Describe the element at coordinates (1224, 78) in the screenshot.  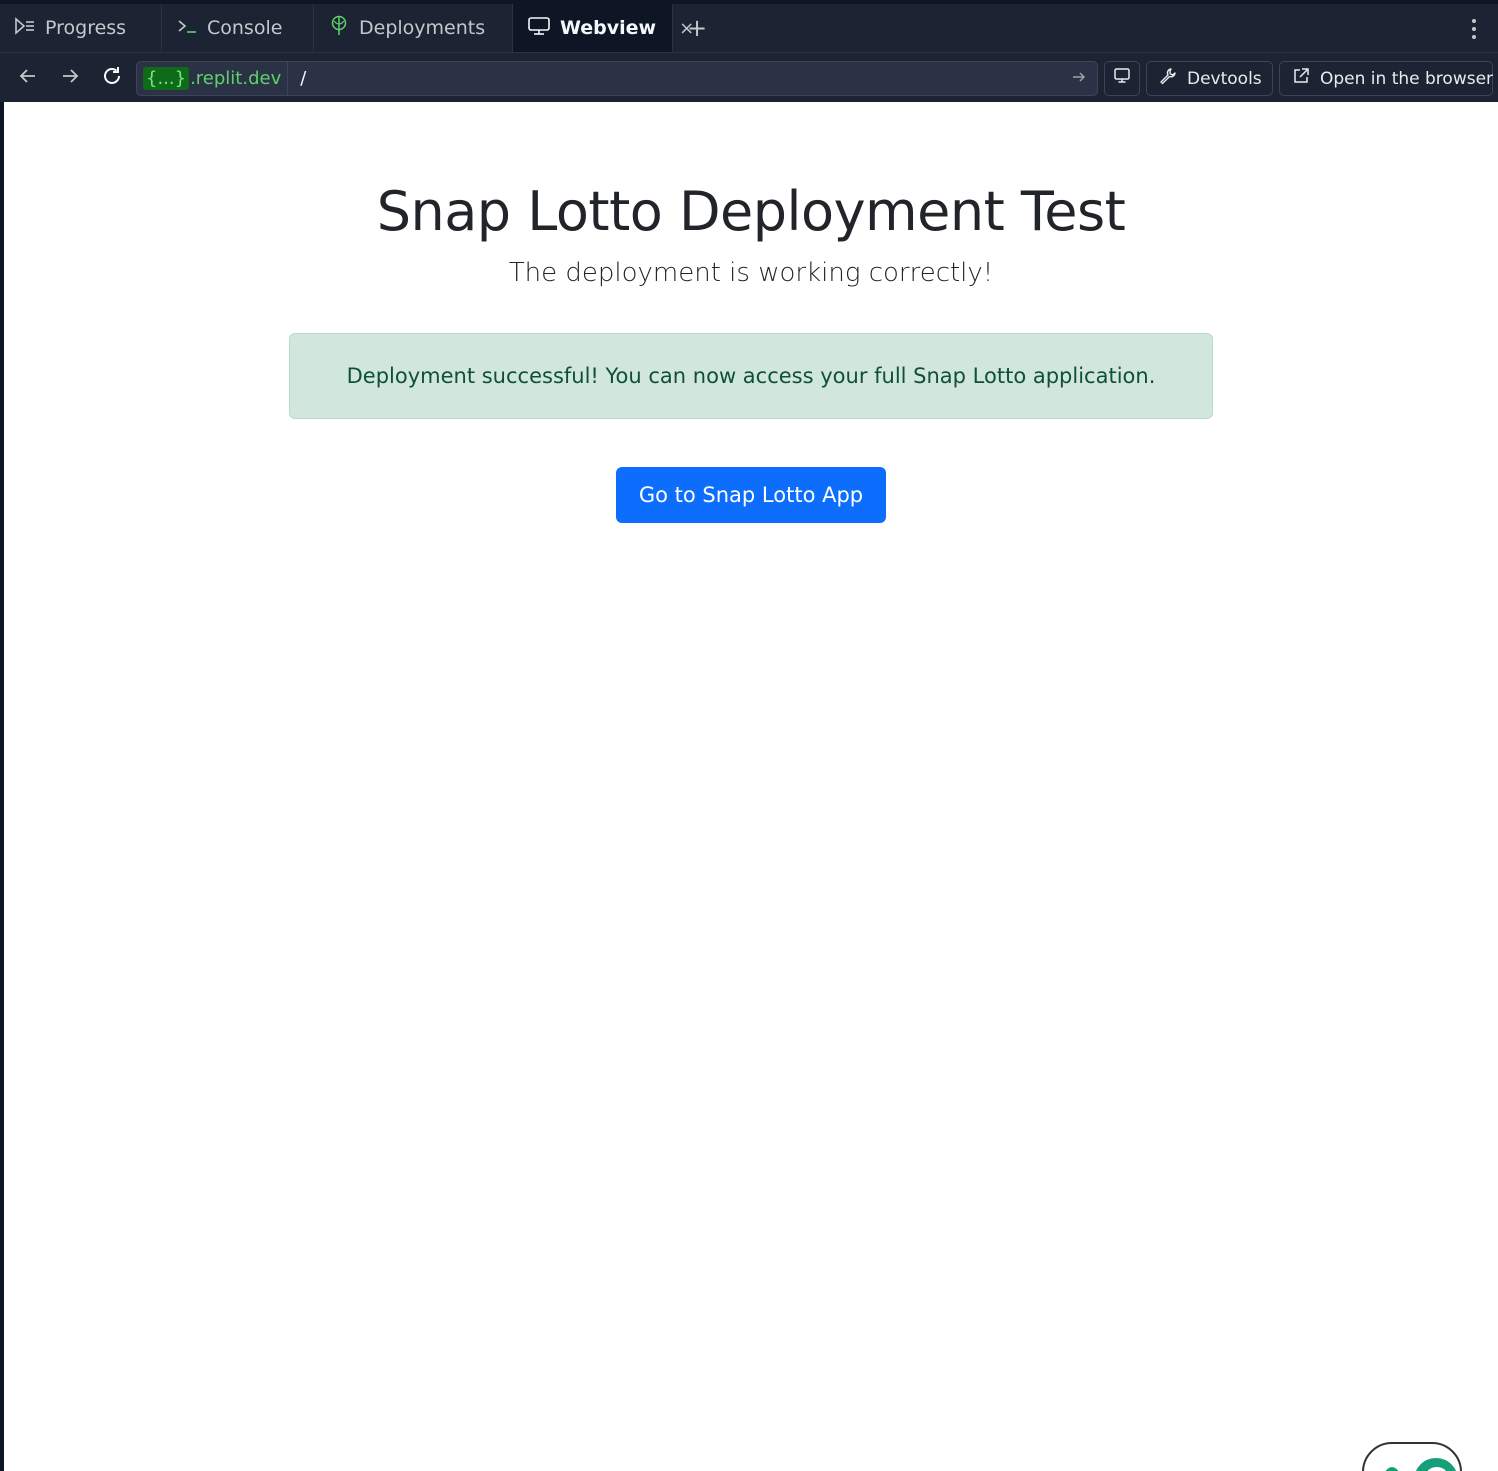
I see `devtools-label: Devtools` at that location.